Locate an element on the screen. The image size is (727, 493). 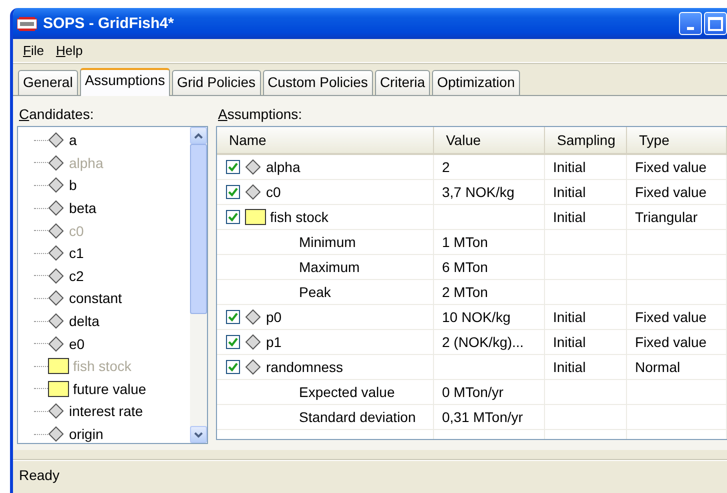
window-title: SOPS - GridFish4* is located at coordinates (109, 23).